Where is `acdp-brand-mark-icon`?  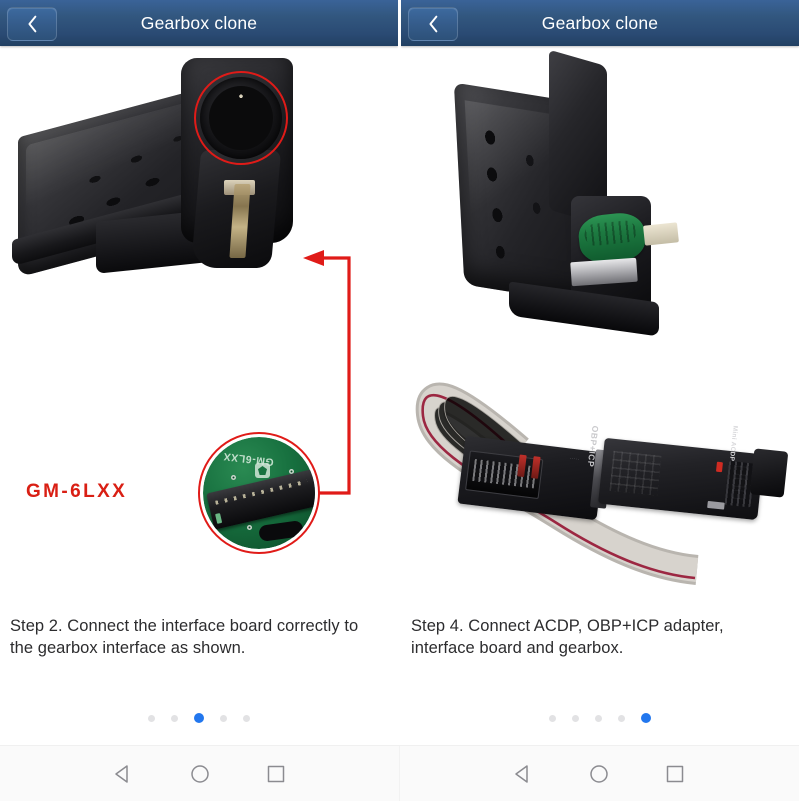
acdp-brand-mark-icon is located at coordinates (719, 467).